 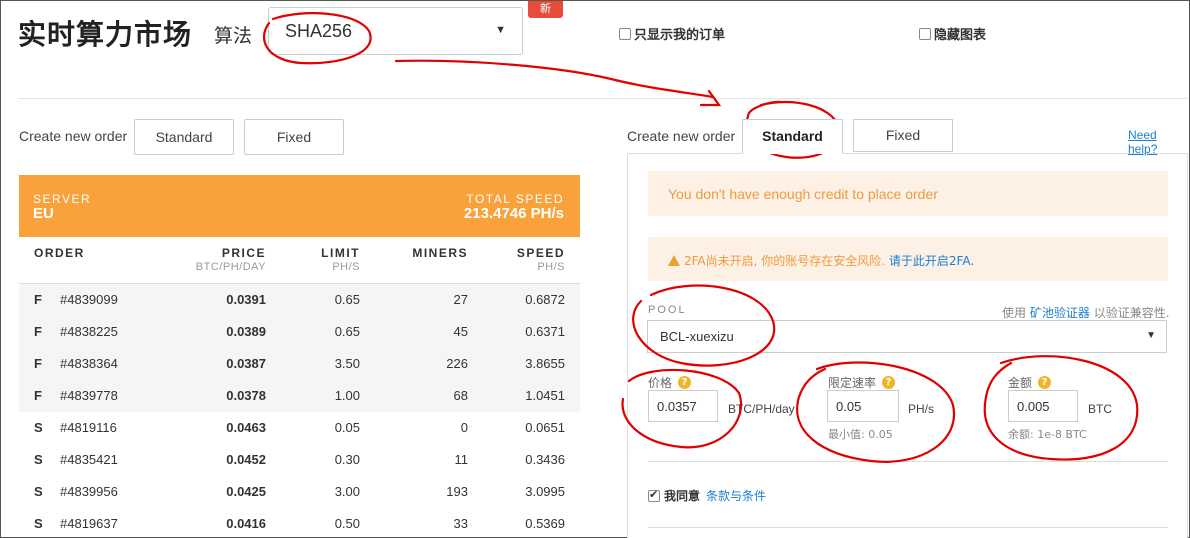 I want to click on amount-input, so click(x=1043, y=406).